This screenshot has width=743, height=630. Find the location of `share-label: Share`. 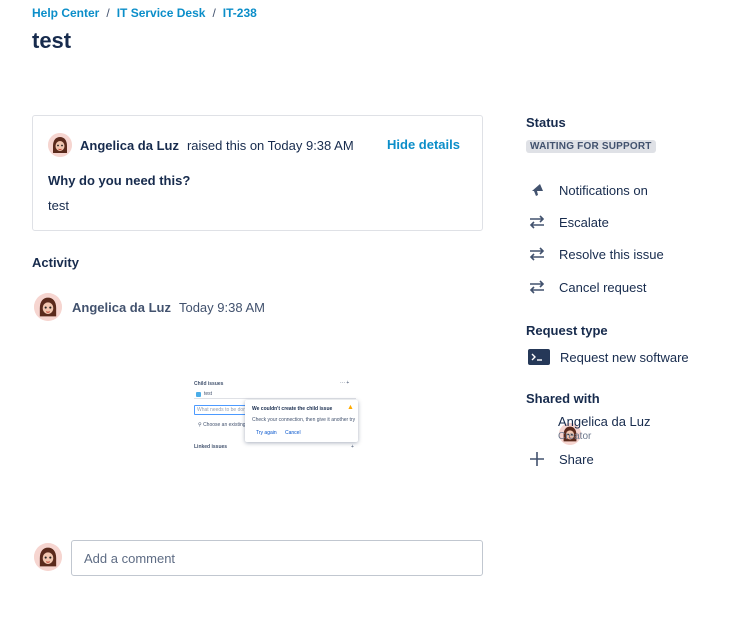

share-label: Share is located at coordinates (576, 459).